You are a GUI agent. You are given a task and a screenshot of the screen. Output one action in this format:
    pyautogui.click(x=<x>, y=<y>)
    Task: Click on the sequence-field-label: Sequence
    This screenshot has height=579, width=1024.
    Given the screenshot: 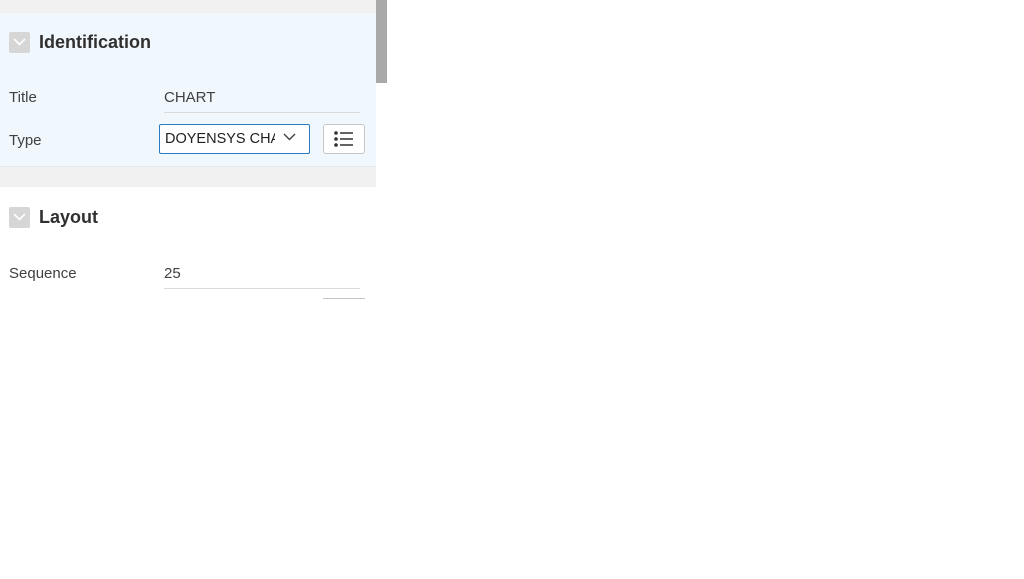 What is the action you would take?
    pyautogui.click(x=43, y=273)
    